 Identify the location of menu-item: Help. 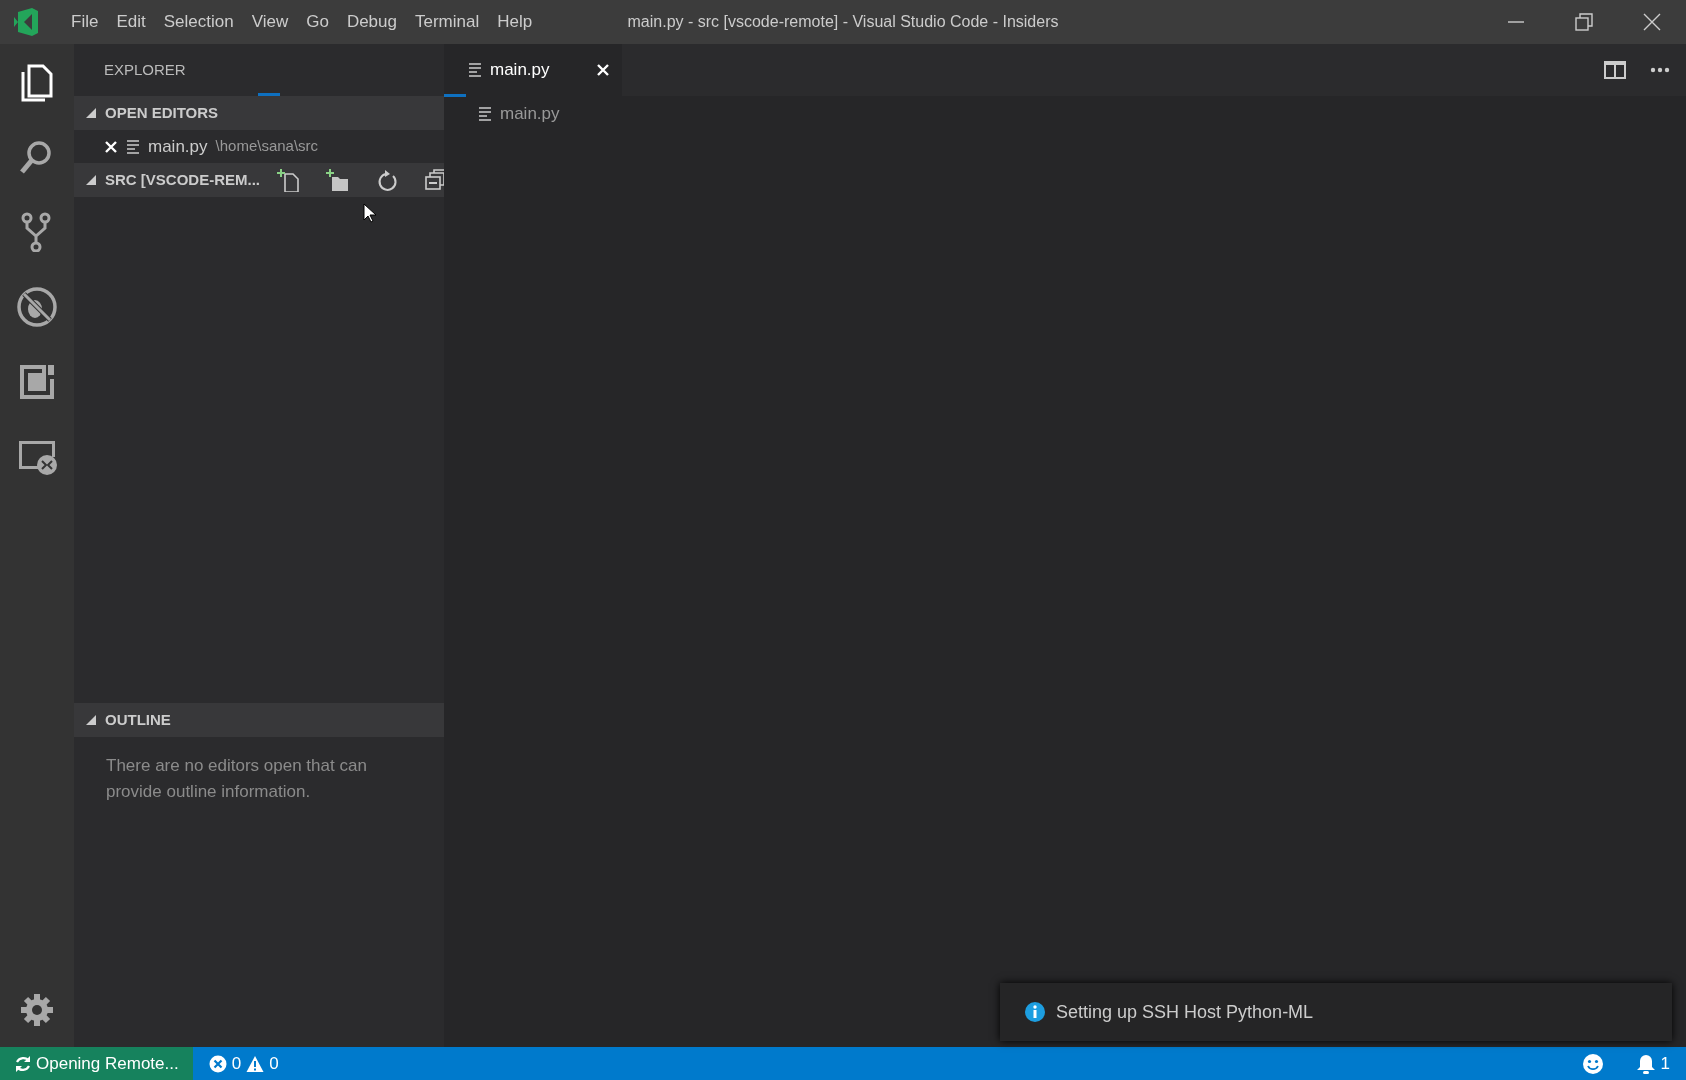
(515, 22).